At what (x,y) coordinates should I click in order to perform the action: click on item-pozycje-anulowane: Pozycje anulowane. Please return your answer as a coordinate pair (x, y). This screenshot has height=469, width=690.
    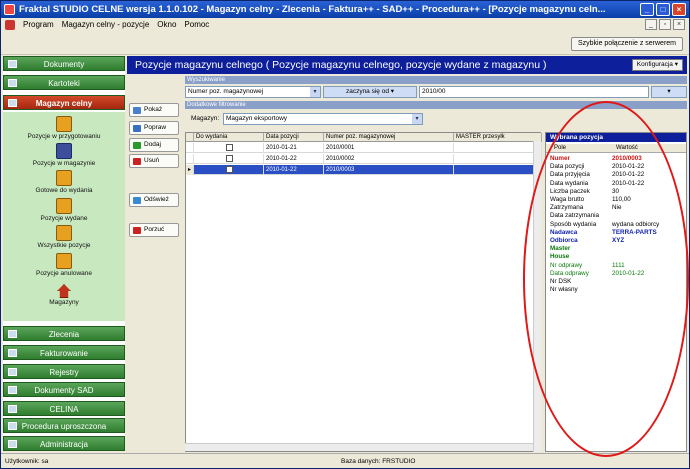
    Looking at the image, I should click on (64, 265).